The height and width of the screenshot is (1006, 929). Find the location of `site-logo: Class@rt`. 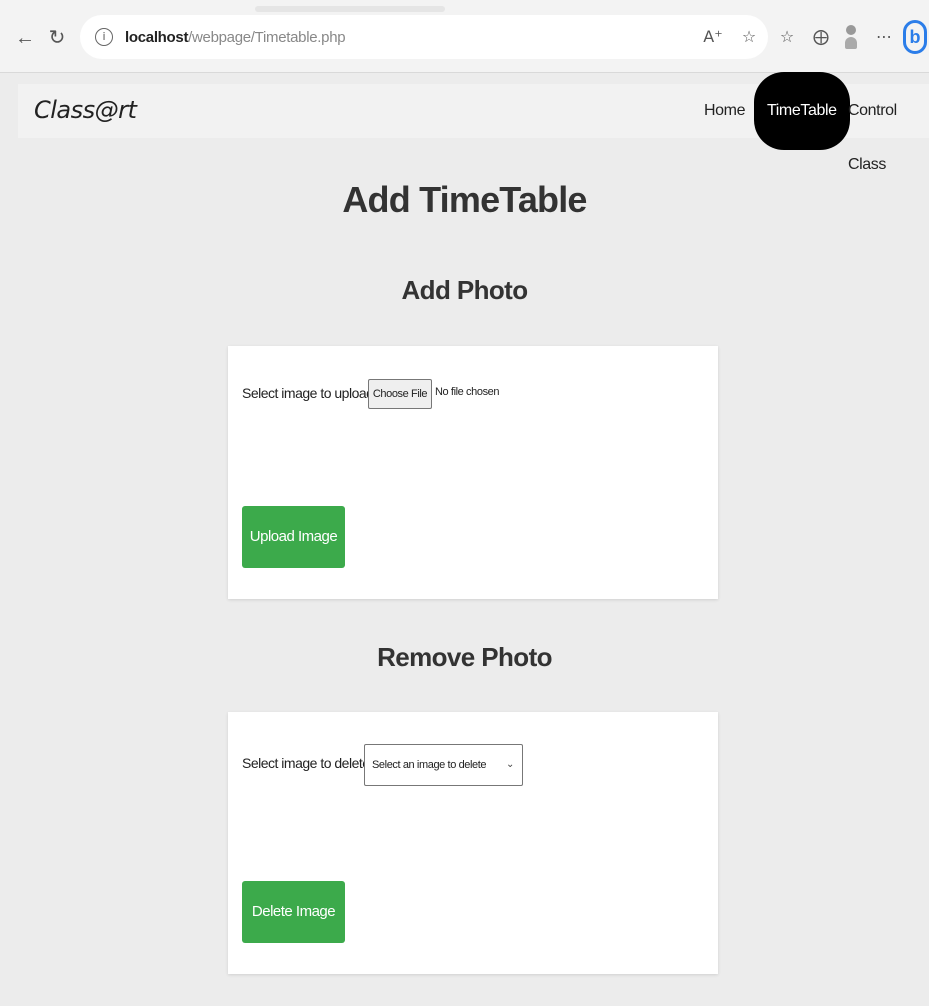

site-logo: Class@rt is located at coordinates (85, 110).